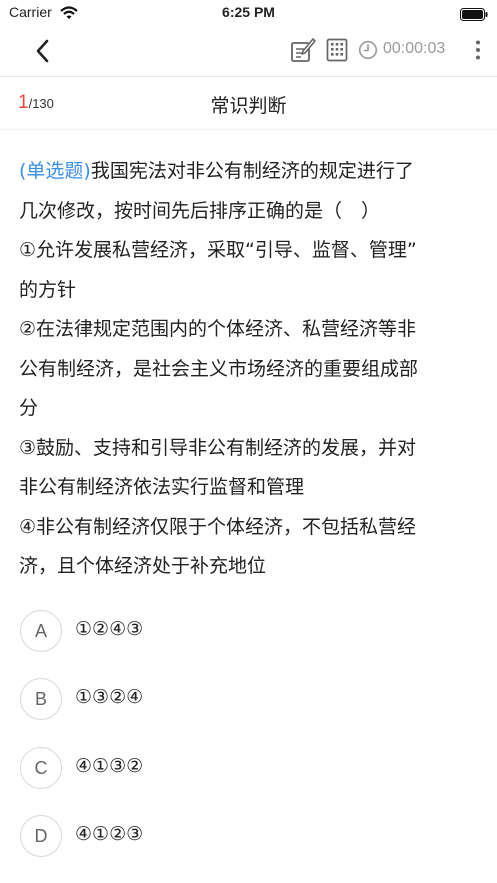 The image size is (497, 883). I want to click on more-button, so click(478, 50).